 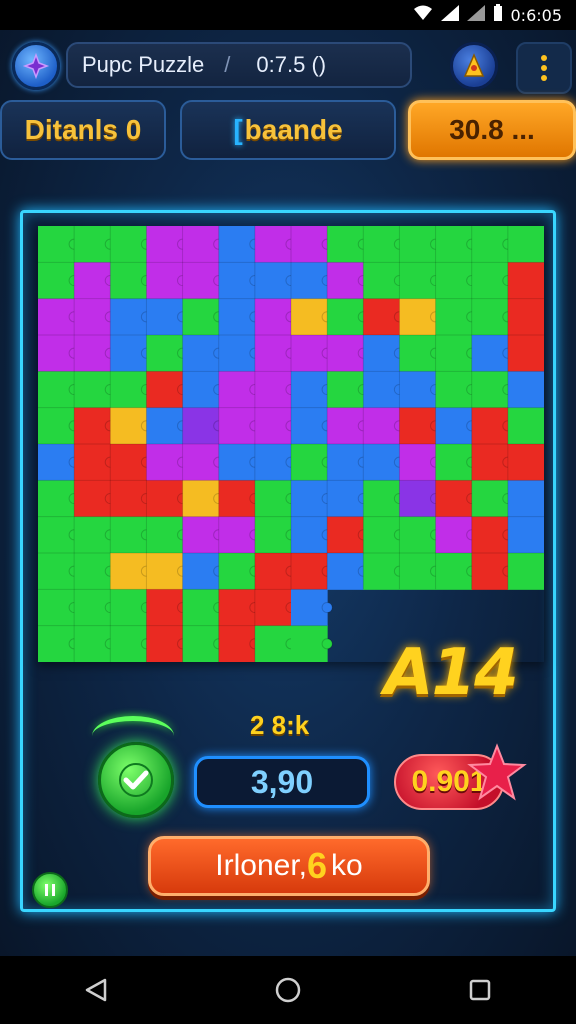 I want to click on back-triangle-icon, so click(x=96, y=990).